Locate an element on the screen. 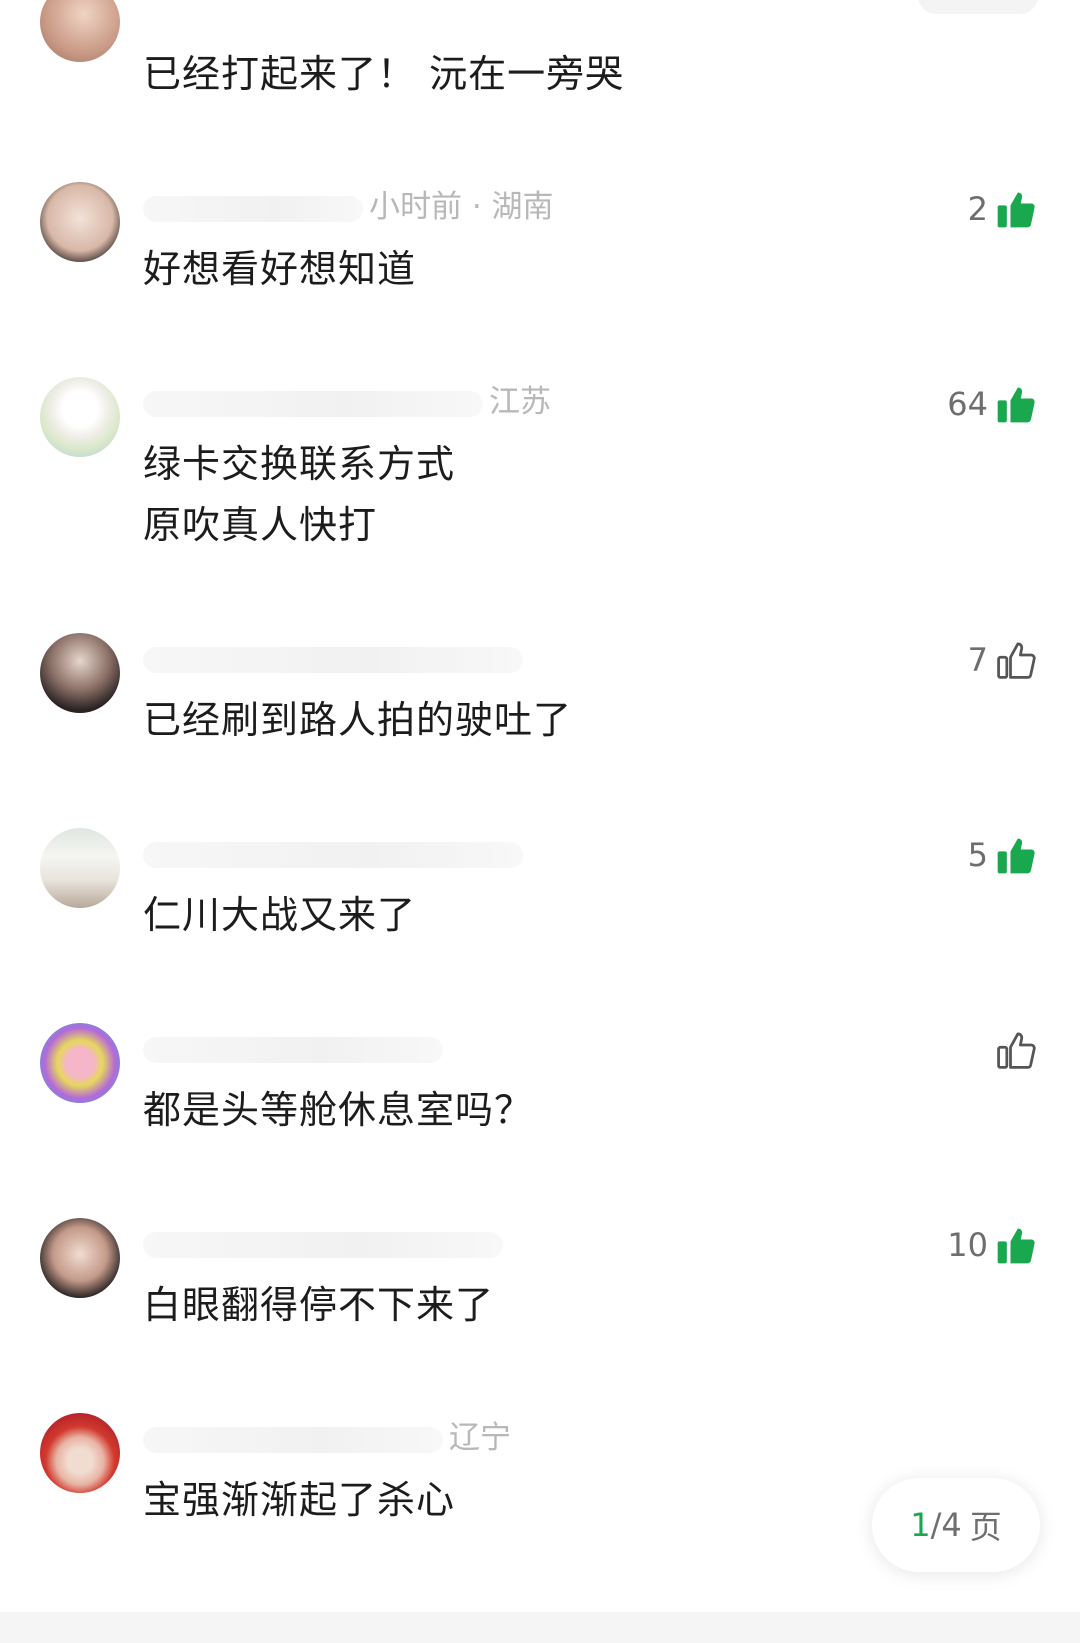  comment-text: 绿卡交换联系方式 is located at coordinates (299, 464).